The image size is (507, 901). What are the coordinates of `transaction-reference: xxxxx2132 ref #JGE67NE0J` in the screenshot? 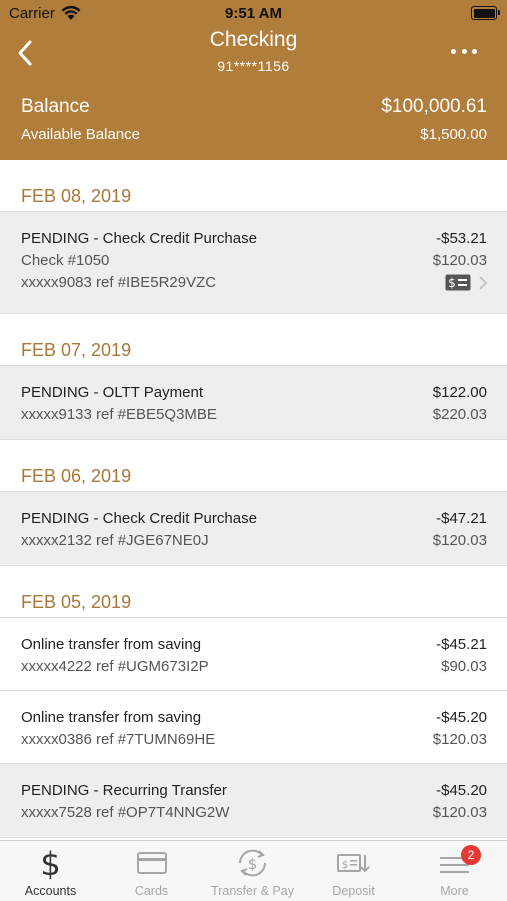 It's located at (115, 540).